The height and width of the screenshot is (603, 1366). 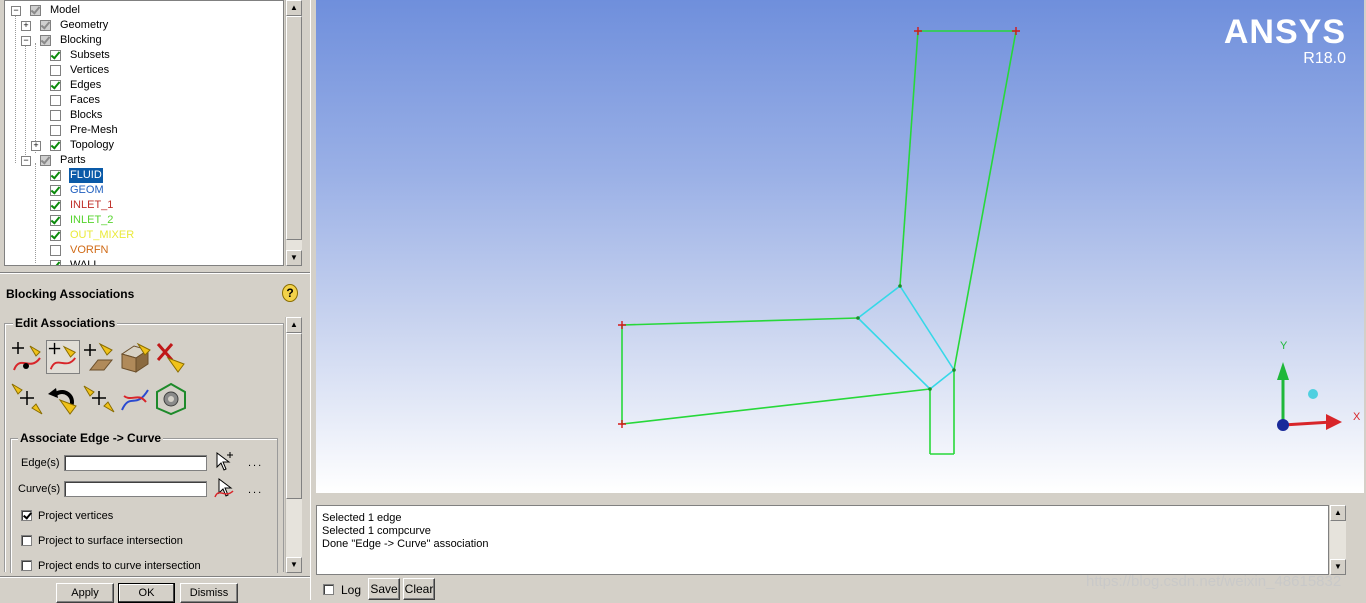 What do you see at coordinates (140, 100) in the screenshot?
I see `tree-item-faces: Faces` at bounding box center [140, 100].